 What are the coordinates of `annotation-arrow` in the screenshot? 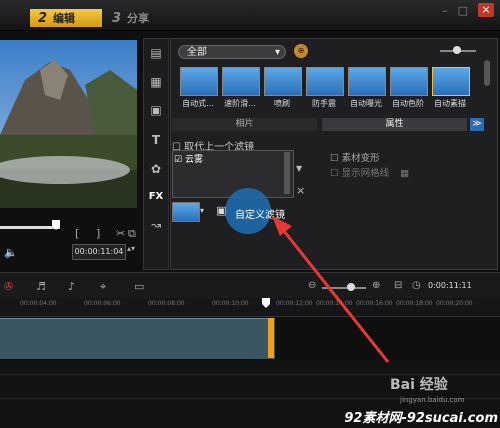 It's located at (331, 289).